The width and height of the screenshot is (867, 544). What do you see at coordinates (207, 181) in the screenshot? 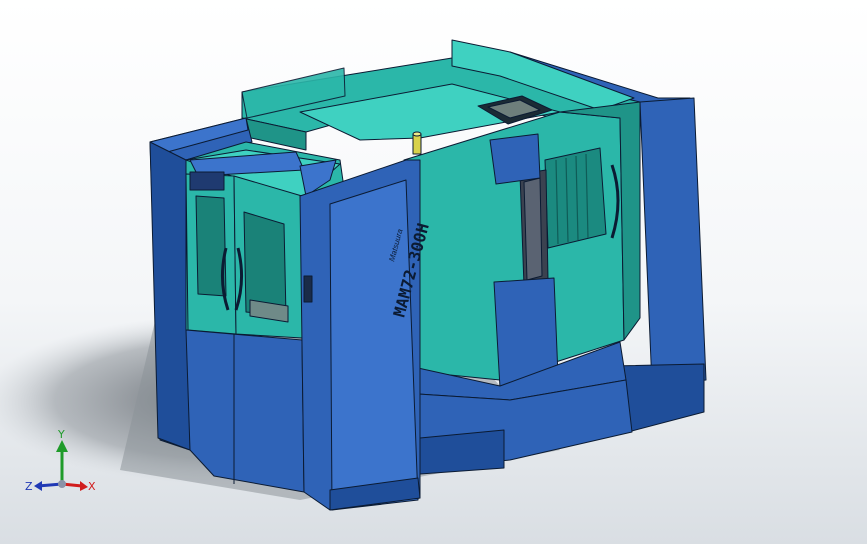
I see `door-nameplate` at bounding box center [207, 181].